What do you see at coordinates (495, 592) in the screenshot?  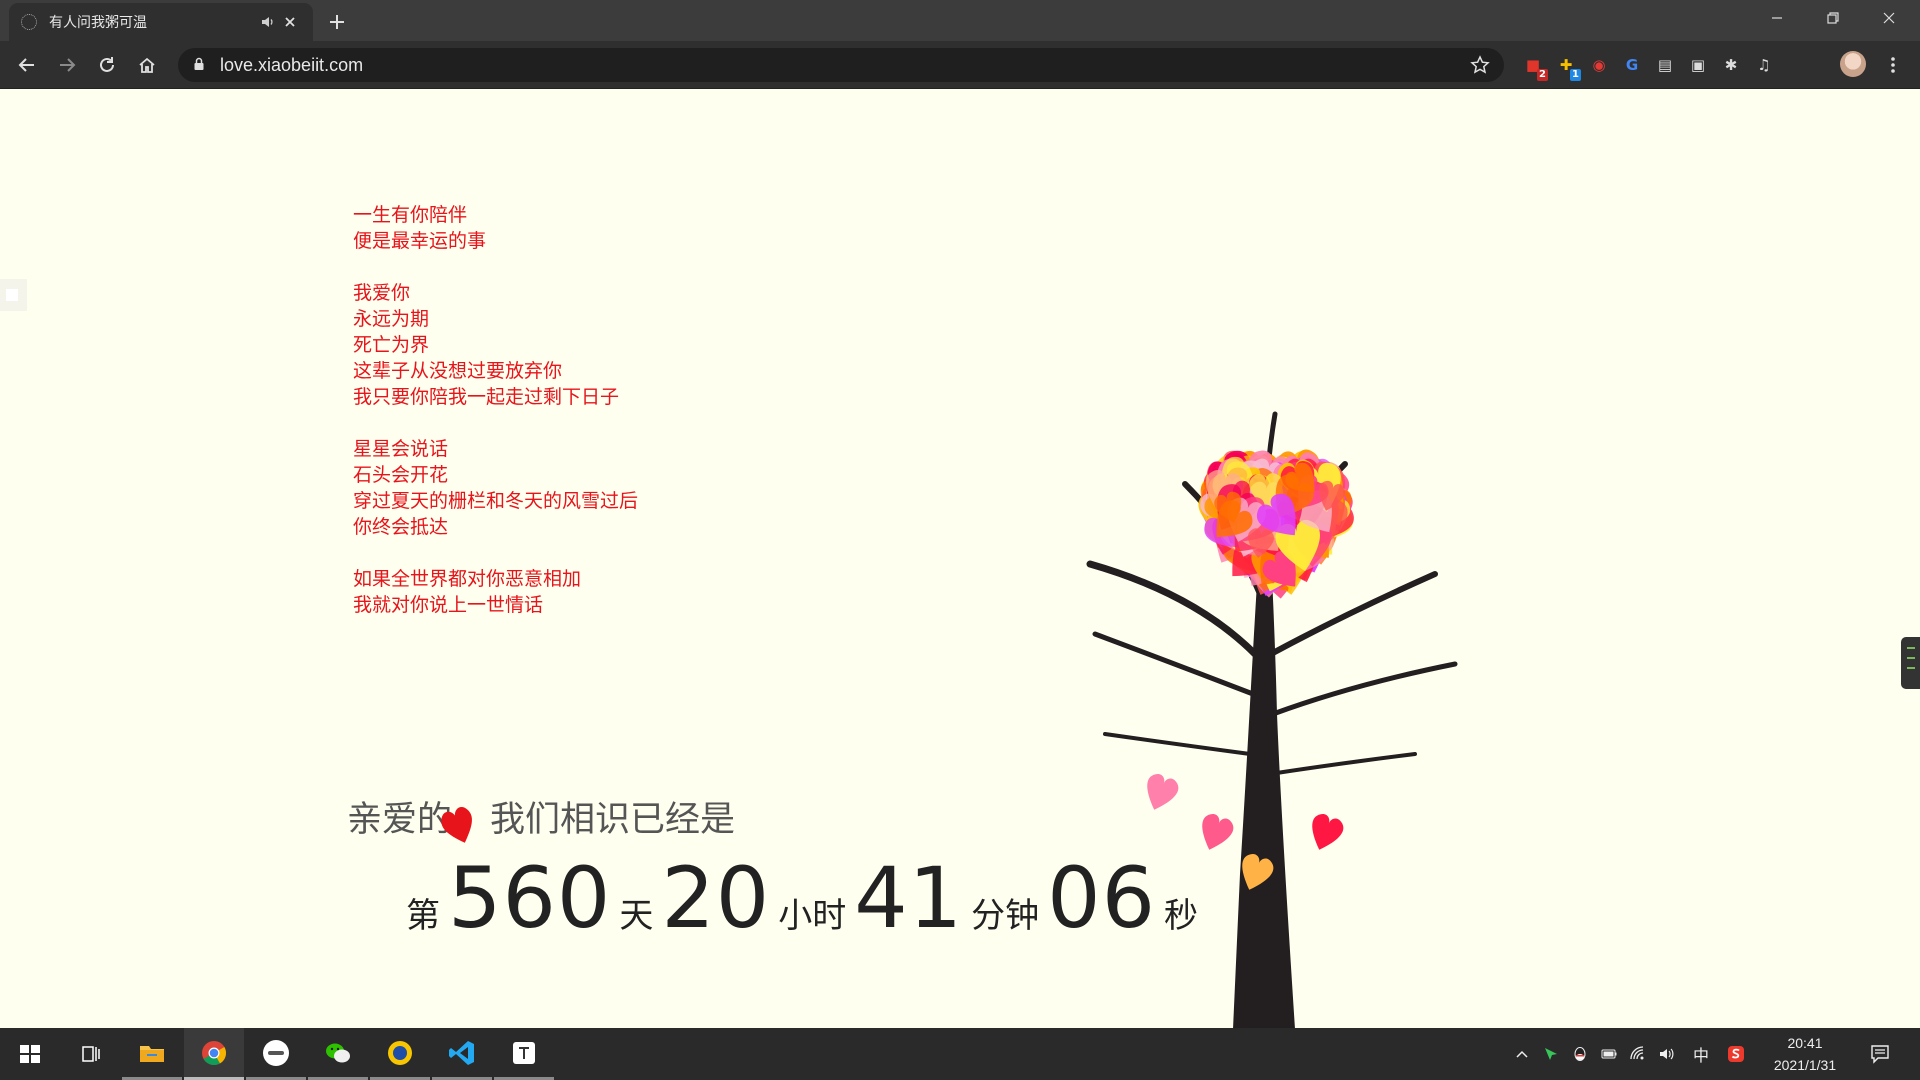 I see `poem-stanza: 如果全世界都对你恶意相加 我就对你说上一世情话` at bounding box center [495, 592].